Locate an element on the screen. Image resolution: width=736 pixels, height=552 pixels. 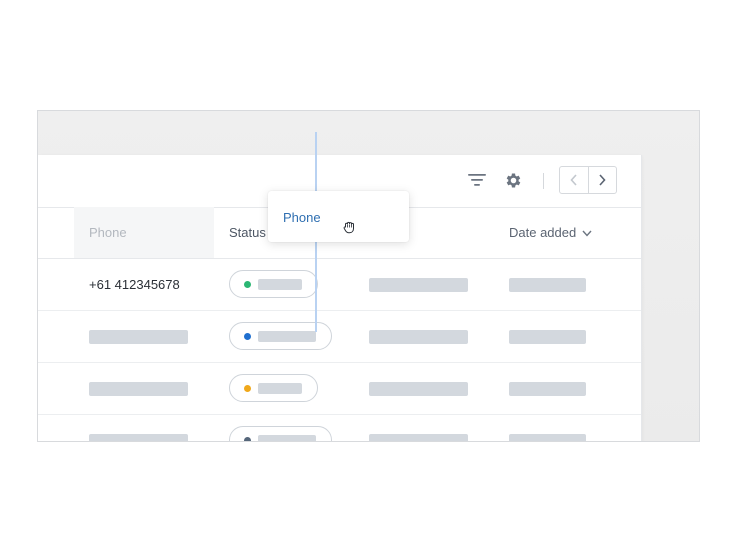
gear-icon is located at coordinates (513, 180).